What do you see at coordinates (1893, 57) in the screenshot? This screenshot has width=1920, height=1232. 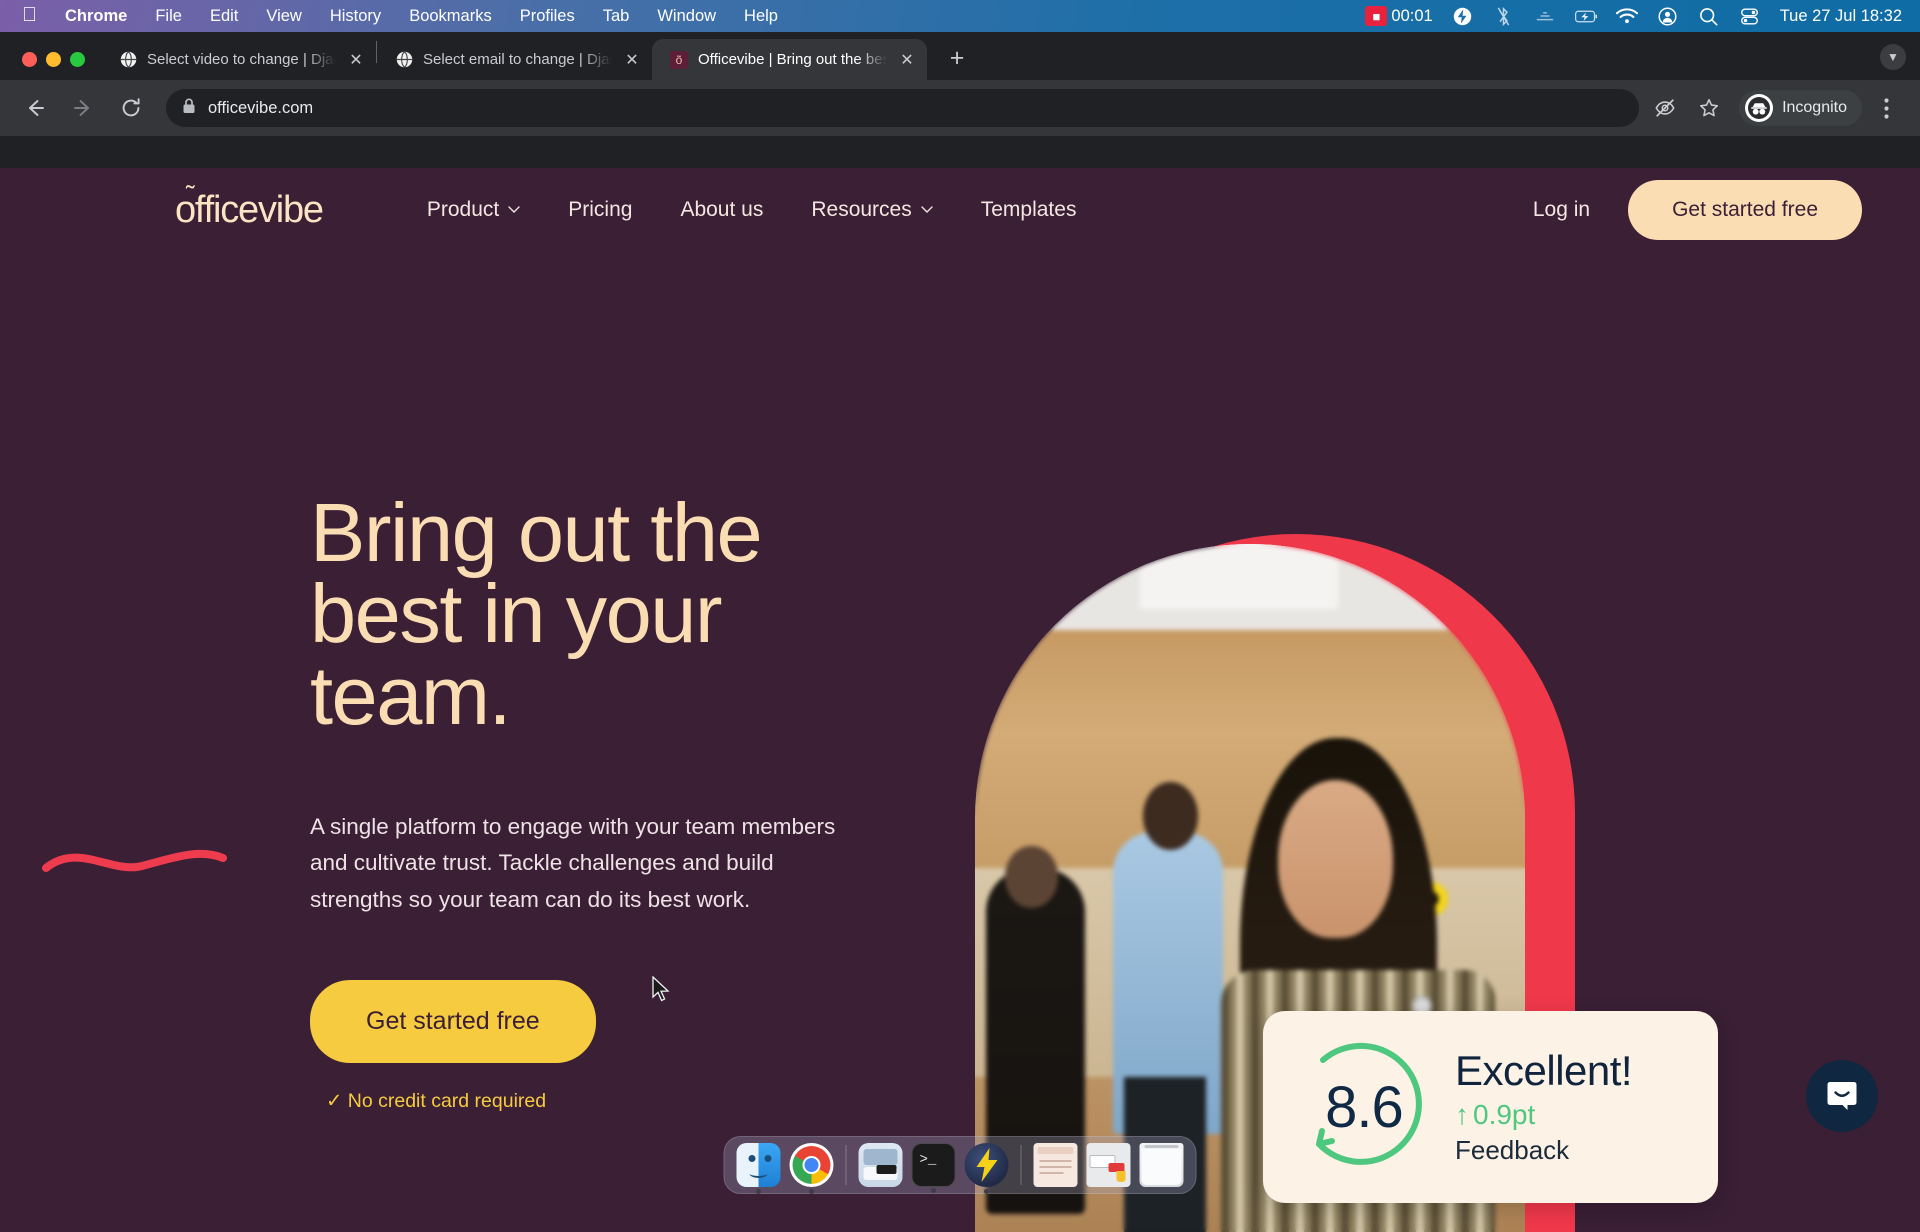 I see `tab-search-chevron-icon: ▼` at bounding box center [1893, 57].